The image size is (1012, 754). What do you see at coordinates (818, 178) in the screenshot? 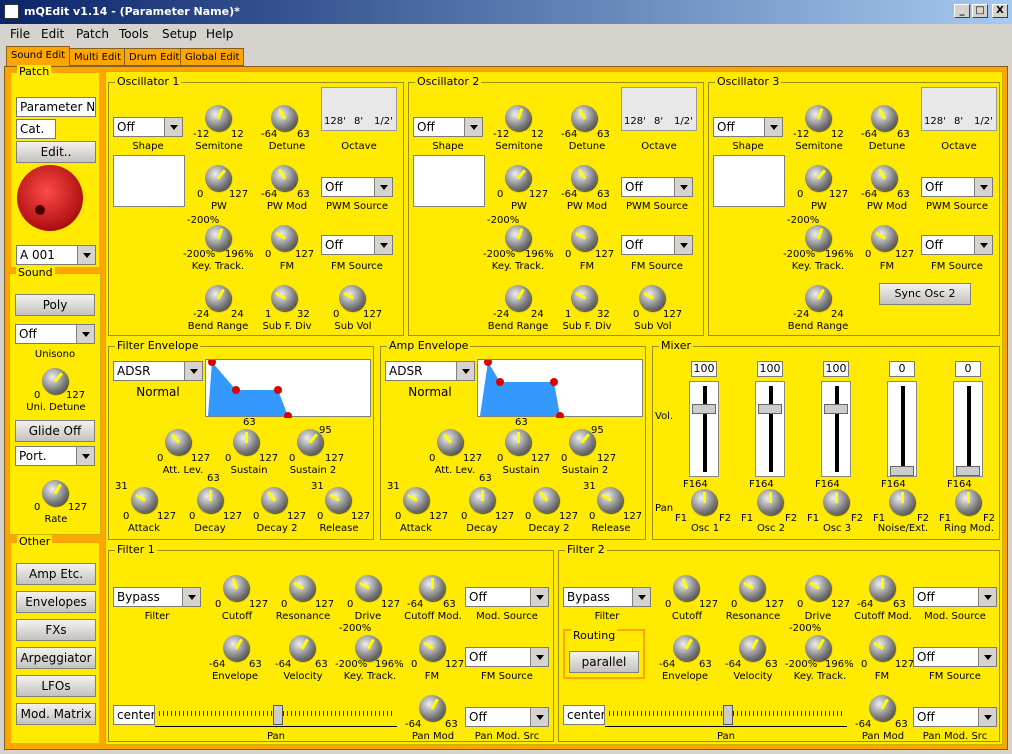
I see `osc3-pw-knob` at bounding box center [818, 178].